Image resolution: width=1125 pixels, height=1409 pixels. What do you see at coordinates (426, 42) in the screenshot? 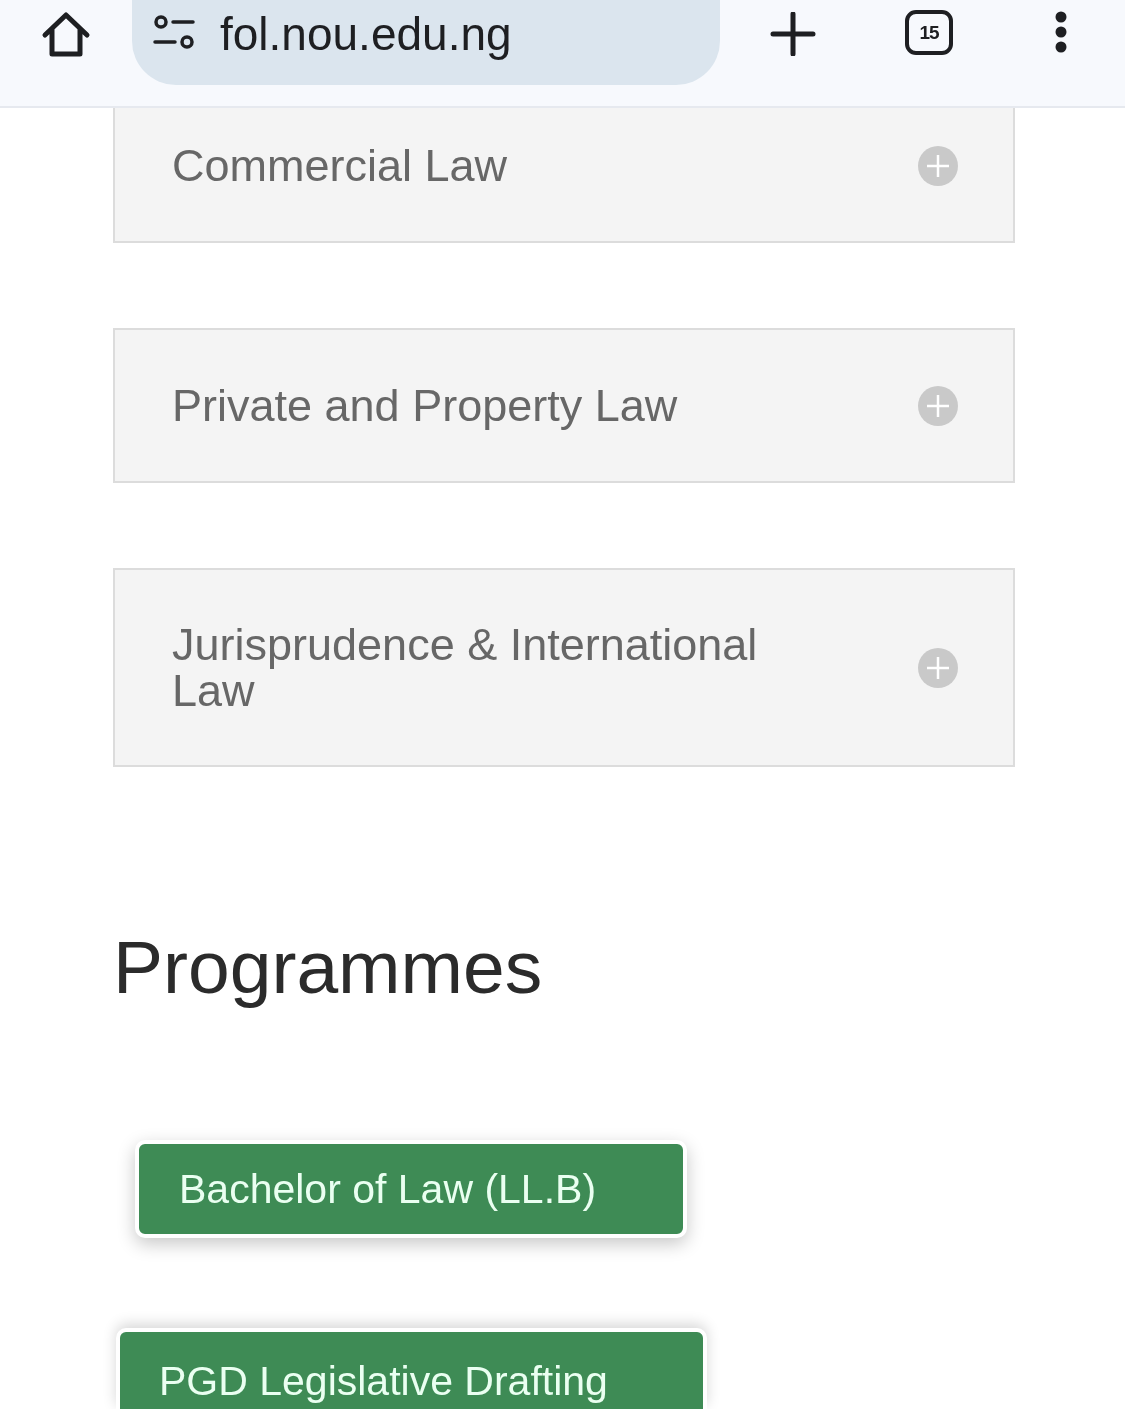
I see `address-bar: fol.nou.edu.ng` at bounding box center [426, 42].